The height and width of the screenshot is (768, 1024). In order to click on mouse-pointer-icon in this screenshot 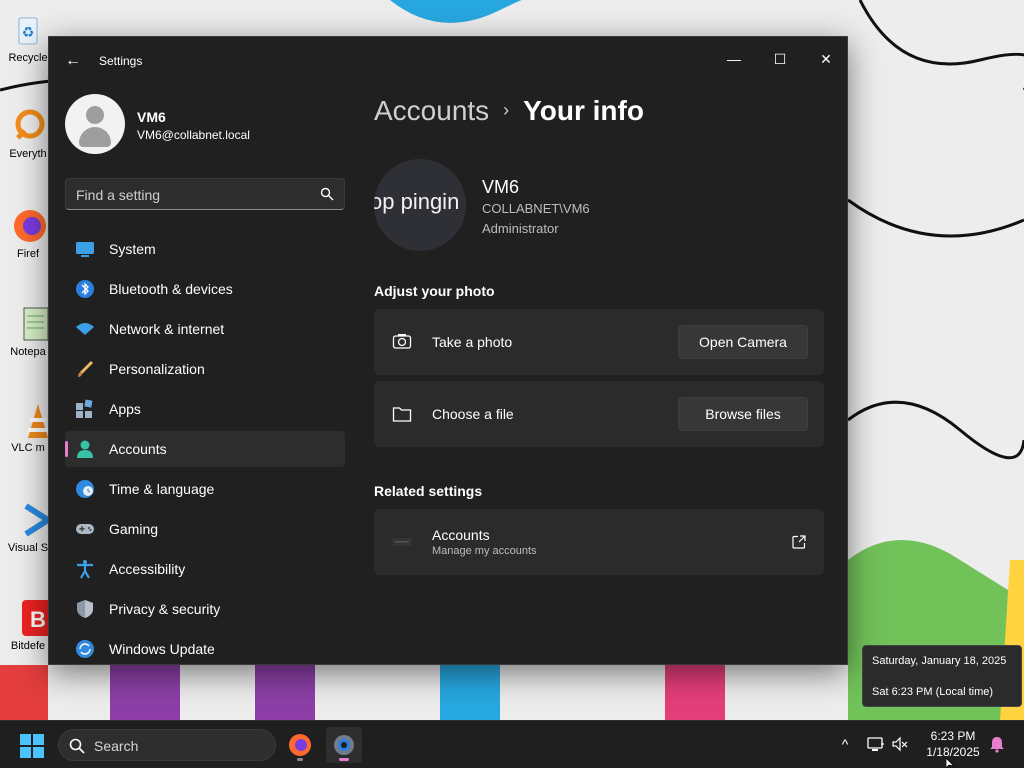, I will do `click(951, 763)`.